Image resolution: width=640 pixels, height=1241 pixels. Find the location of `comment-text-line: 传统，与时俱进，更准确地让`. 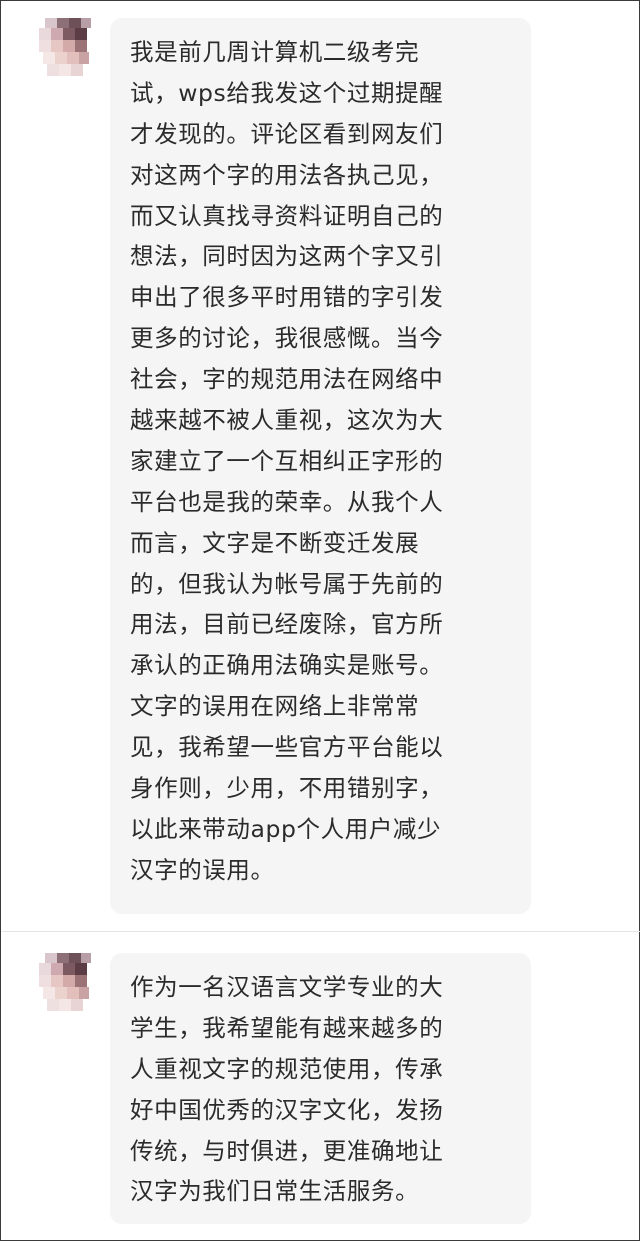

comment-text-line: 传统，与时俱进，更准确地让 is located at coordinates (287, 1150).